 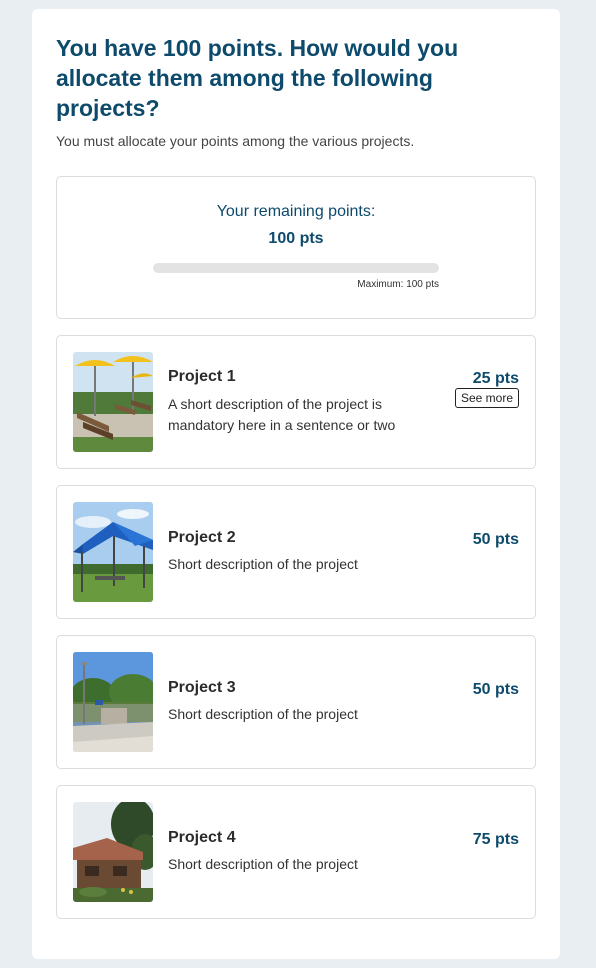 I want to click on budget-maximum-label: Maximum: 100 pts, so click(x=398, y=284).